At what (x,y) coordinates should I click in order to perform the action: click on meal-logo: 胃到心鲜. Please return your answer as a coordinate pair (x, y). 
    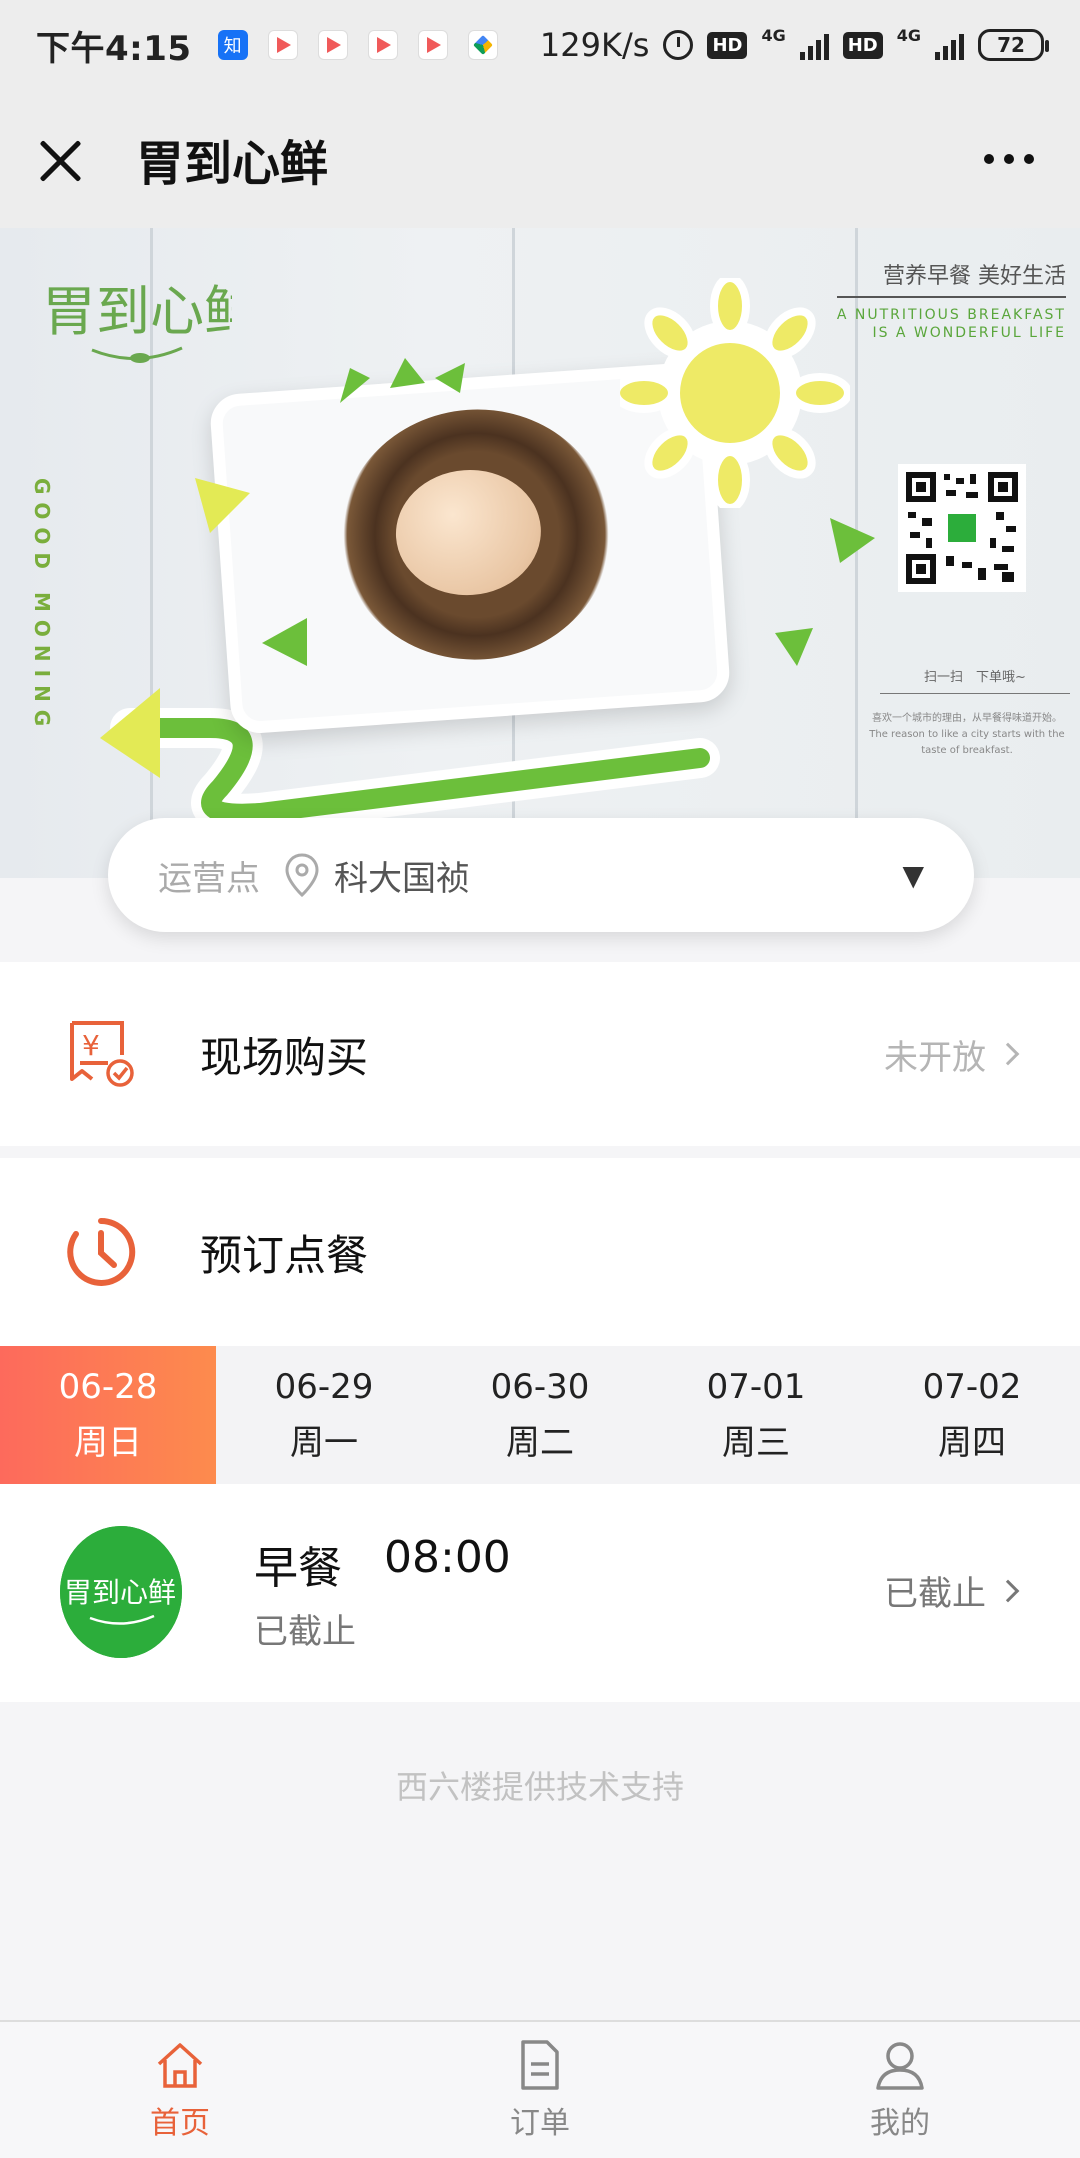
    Looking at the image, I should click on (121, 1592).